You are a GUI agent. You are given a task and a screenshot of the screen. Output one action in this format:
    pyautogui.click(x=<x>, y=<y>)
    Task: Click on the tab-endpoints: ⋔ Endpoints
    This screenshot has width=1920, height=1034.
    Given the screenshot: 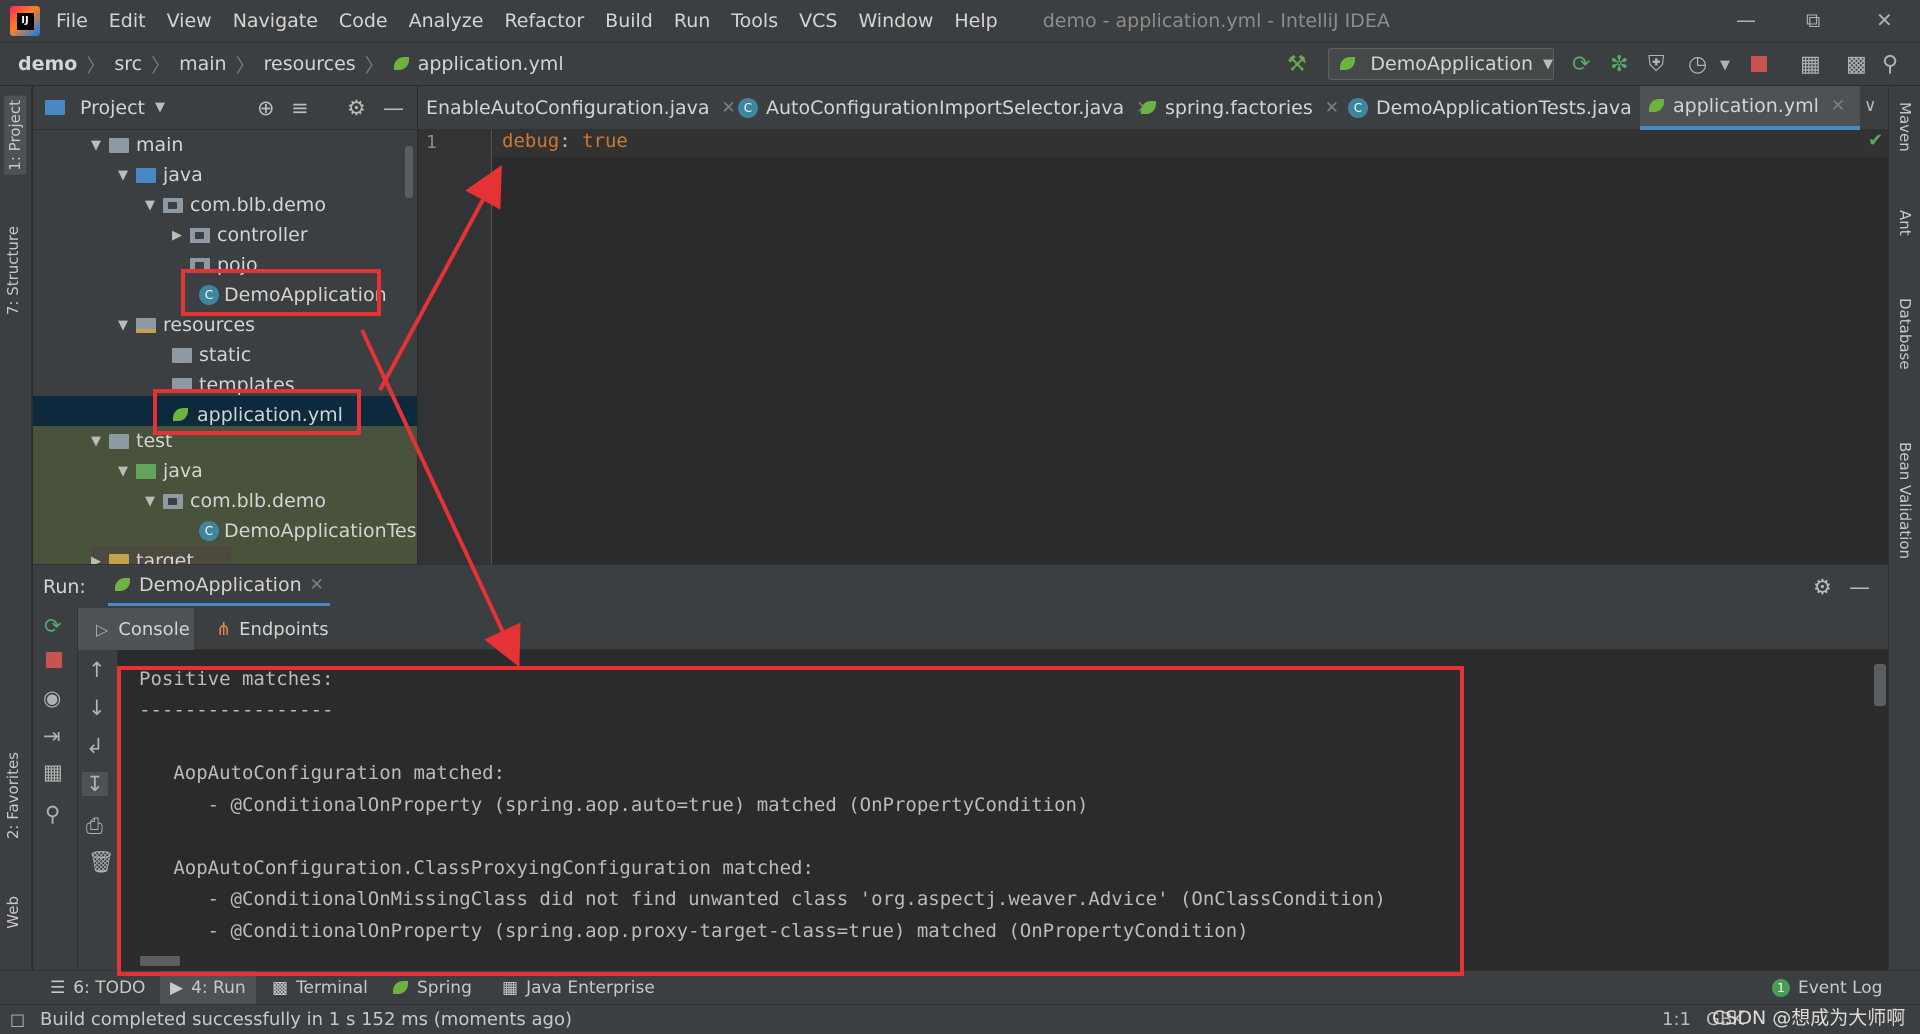 What is the action you would take?
    pyautogui.click(x=272, y=629)
    